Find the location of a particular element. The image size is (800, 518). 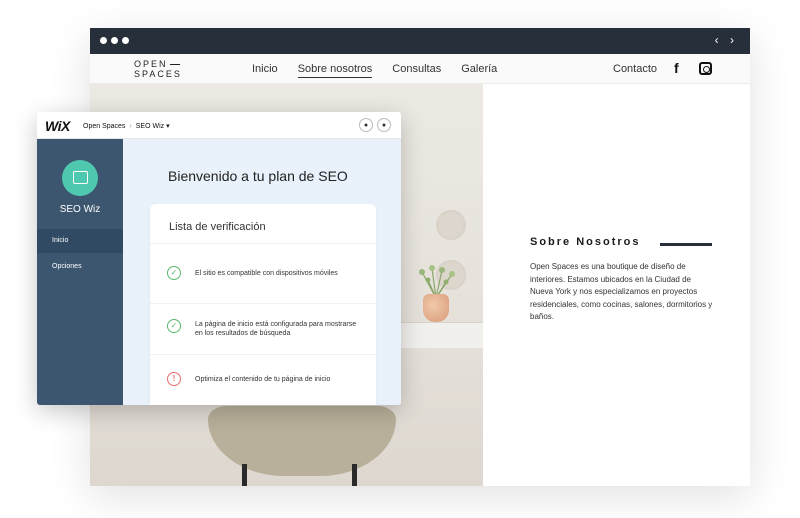

shelf is located at coordinates (436, 335).